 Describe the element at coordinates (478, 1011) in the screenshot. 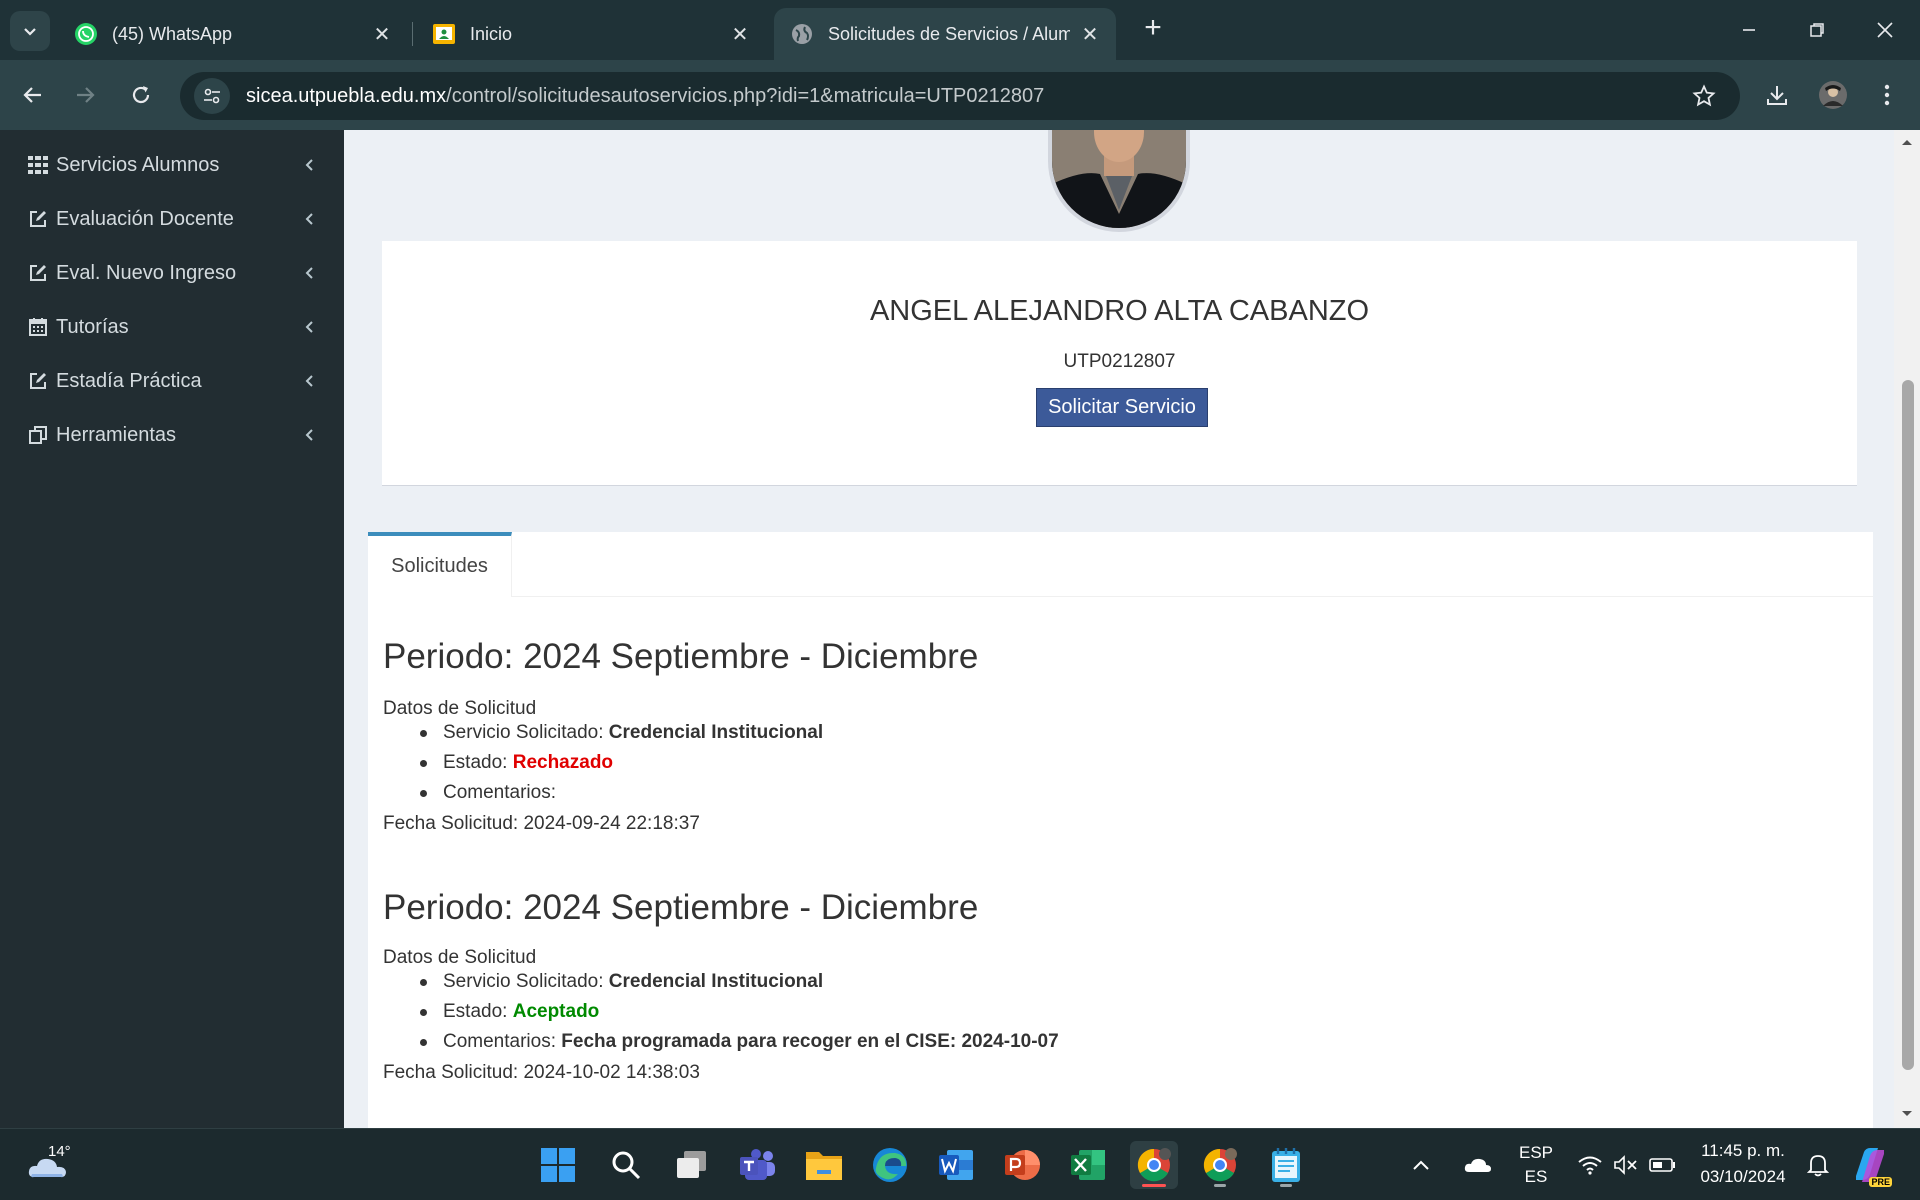

I see `status-label: Estado:` at that location.